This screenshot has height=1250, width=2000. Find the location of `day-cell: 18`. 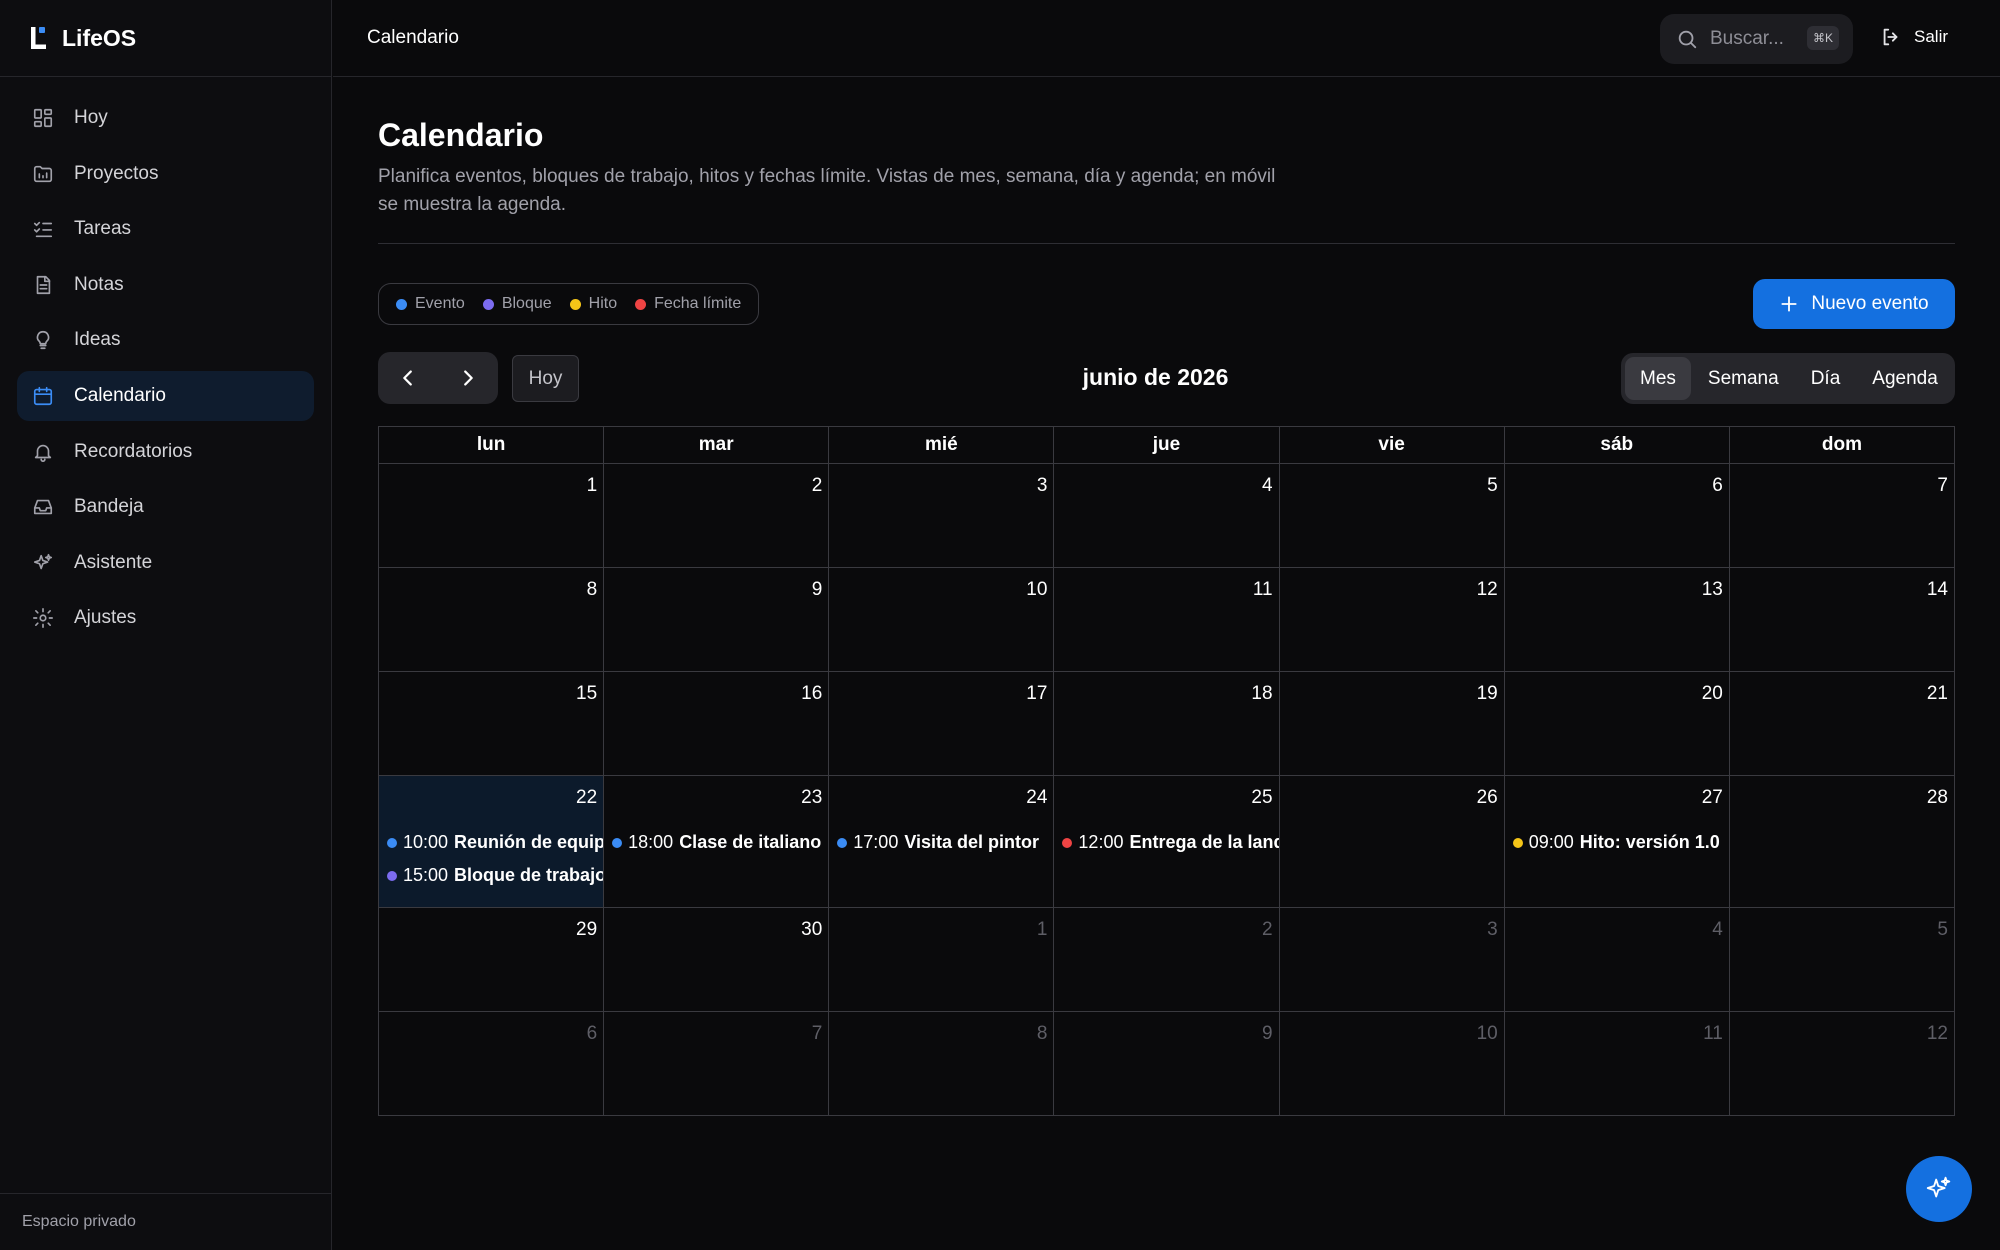

day-cell: 18 is located at coordinates (1167, 724).